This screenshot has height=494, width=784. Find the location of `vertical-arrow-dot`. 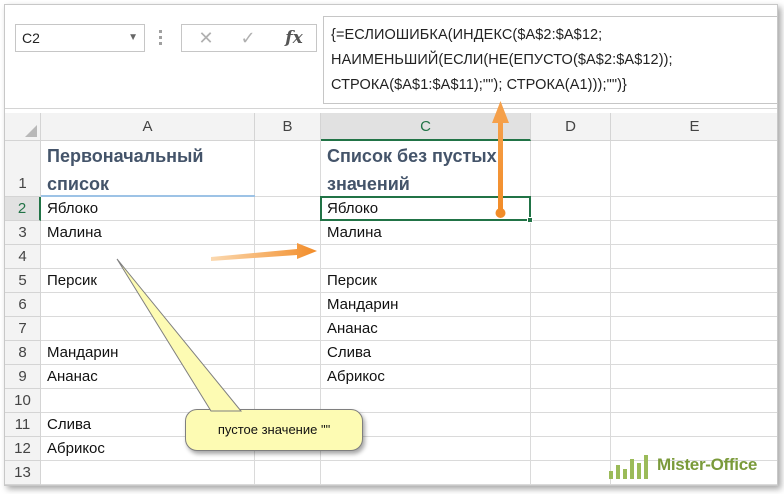

vertical-arrow-dot is located at coordinates (500, 213).